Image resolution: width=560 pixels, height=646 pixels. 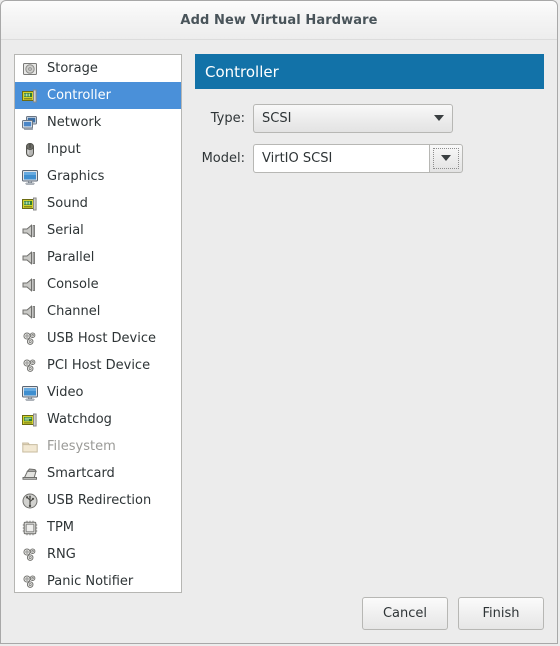 I want to click on hardware-list-item: Storage, so click(x=98, y=68).